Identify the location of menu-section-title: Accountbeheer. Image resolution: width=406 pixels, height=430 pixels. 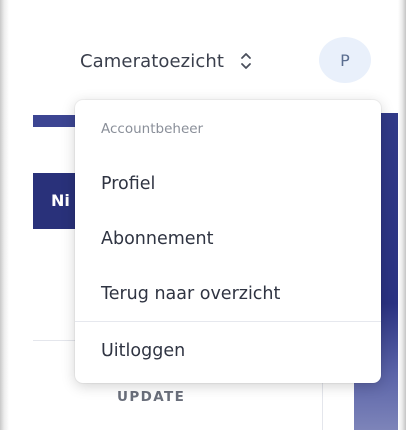
(152, 129).